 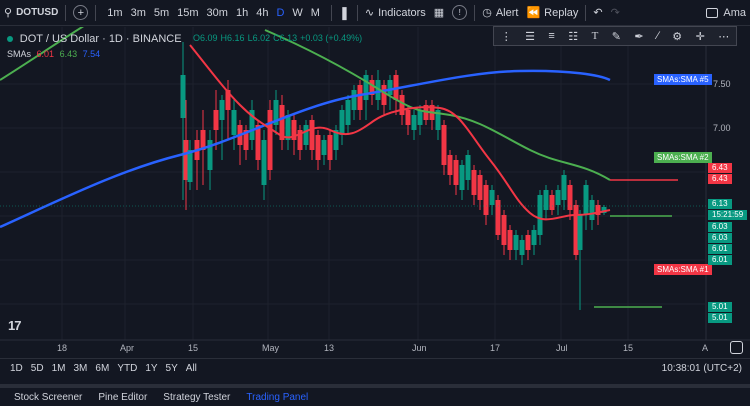 What do you see at coordinates (562, 348) in the screenshot?
I see `time-label: Jul` at bounding box center [562, 348].